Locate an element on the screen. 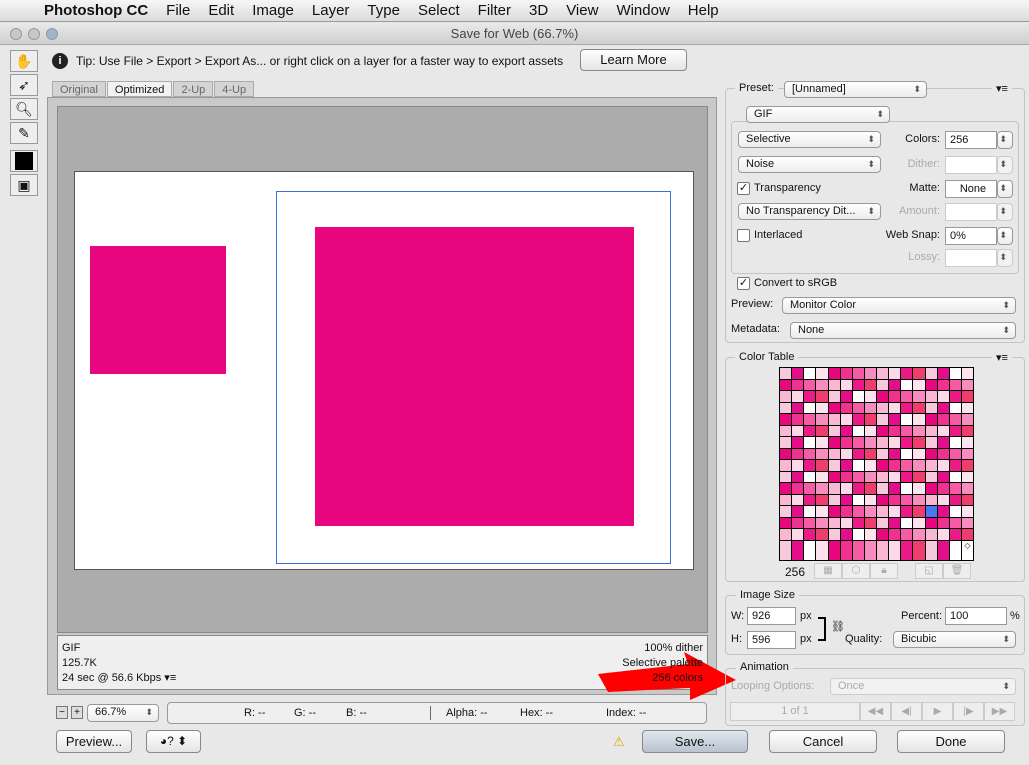  quality-select: Bicubic is located at coordinates (954, 639).